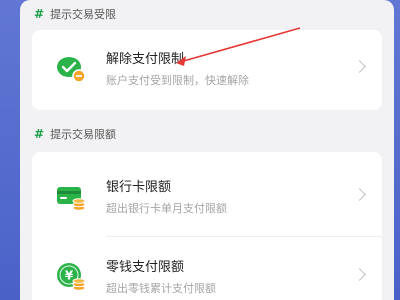 The height and width of the screenshot is (300, 400). What do you see at coordinates (145, 59) in the screenshot?
I see `item-title: 解除支付限制` at bounding box center [145, 59].